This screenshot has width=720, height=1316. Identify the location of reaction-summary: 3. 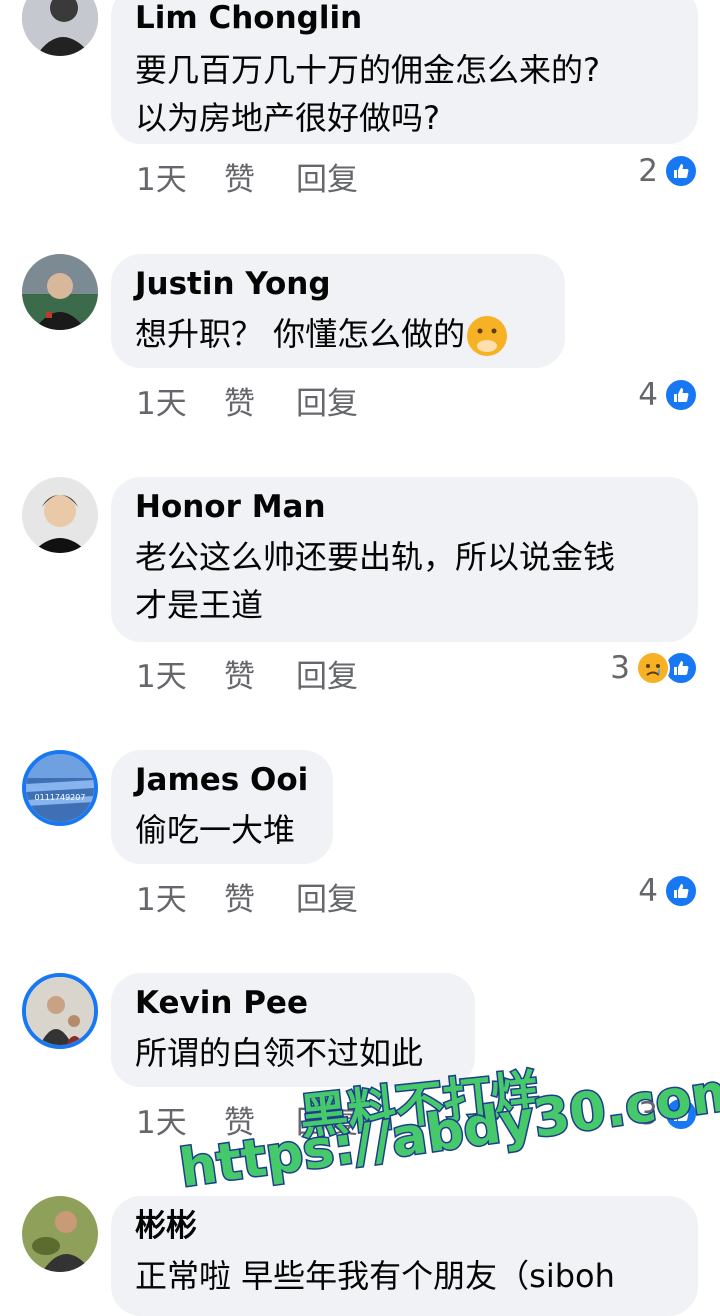
(654, 668).